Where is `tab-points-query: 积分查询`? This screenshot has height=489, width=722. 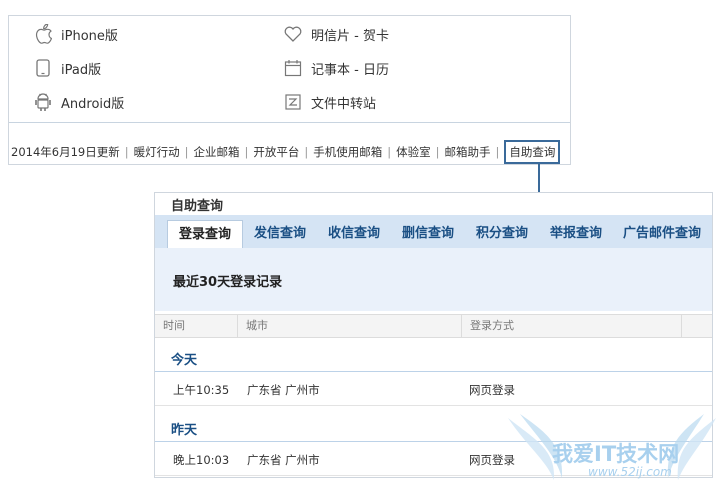
tab-points-query: 积分查询 is located at coordinates (502, 234).